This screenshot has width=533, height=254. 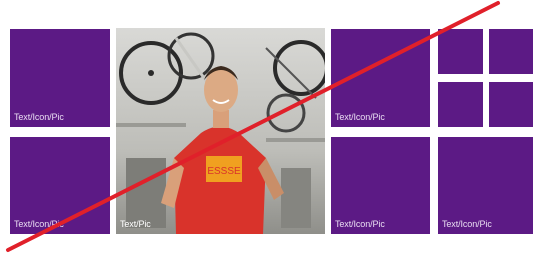 I want to click on tile-bottom-left: Text/Icon/Pic, so click(x=60, y=185).